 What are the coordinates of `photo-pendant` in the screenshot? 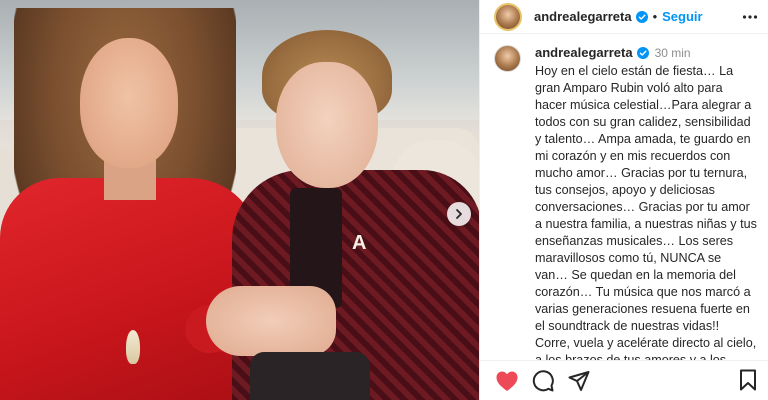 It's located at (133, 347).